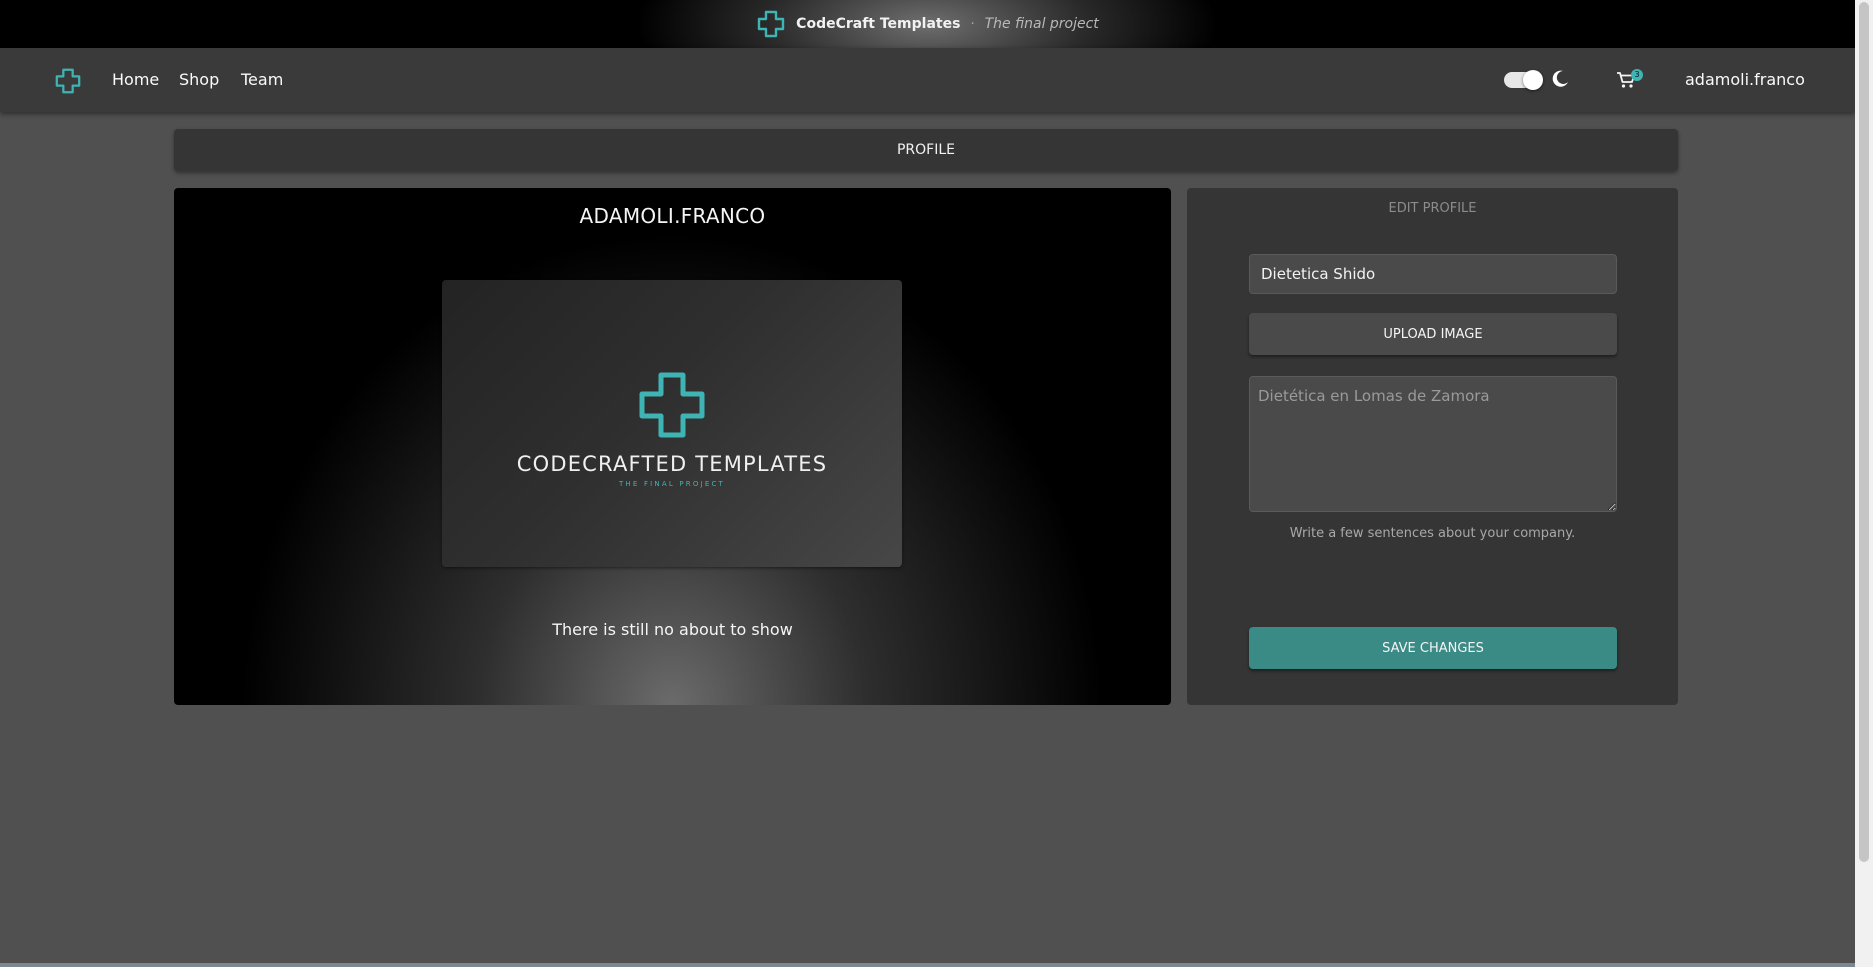  What do you see at coordinates (878, 24) in the screenshot?
I see `banner-title: CodeCraft Templates` at bounding box center [878, 24].